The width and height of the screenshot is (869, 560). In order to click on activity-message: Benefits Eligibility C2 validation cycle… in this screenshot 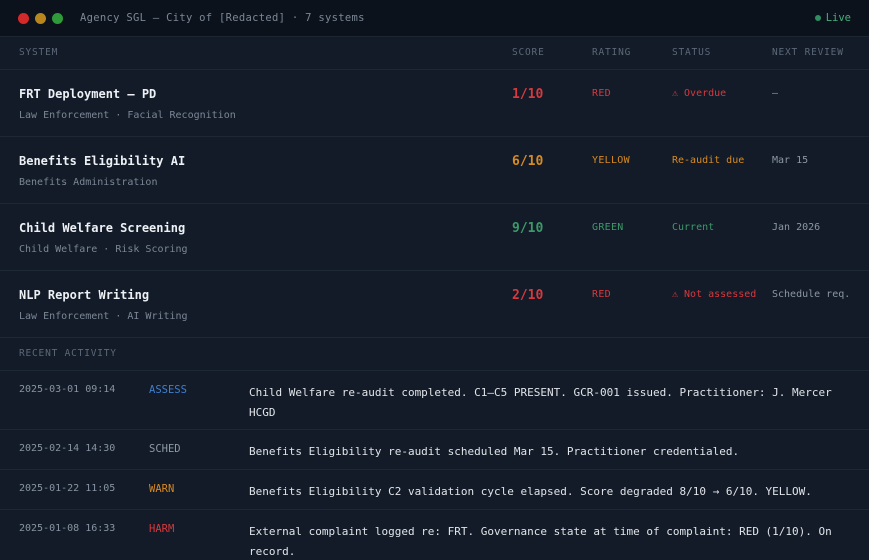, I will do `click(530, 491)`.